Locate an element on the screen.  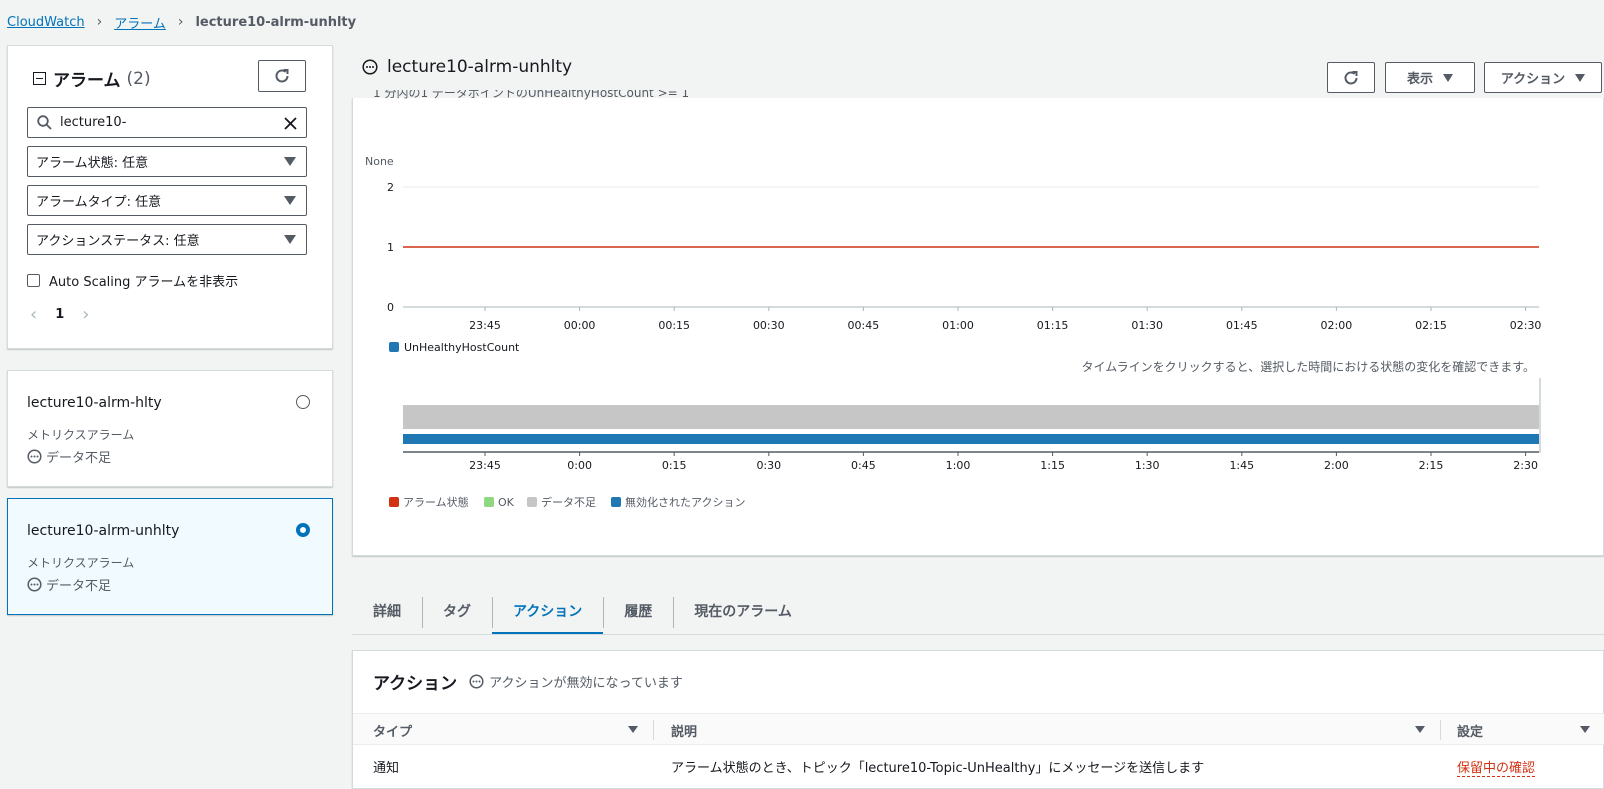
actions-header: アクション アクションが無効になっています is located at coordinates (528, 681).